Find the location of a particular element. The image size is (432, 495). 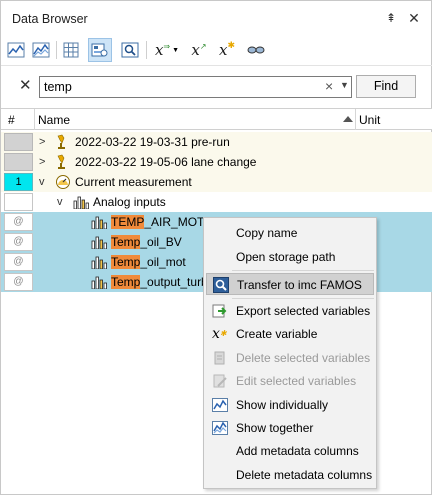

table-row: v Analog inputs is located at coordinates (216, 202).